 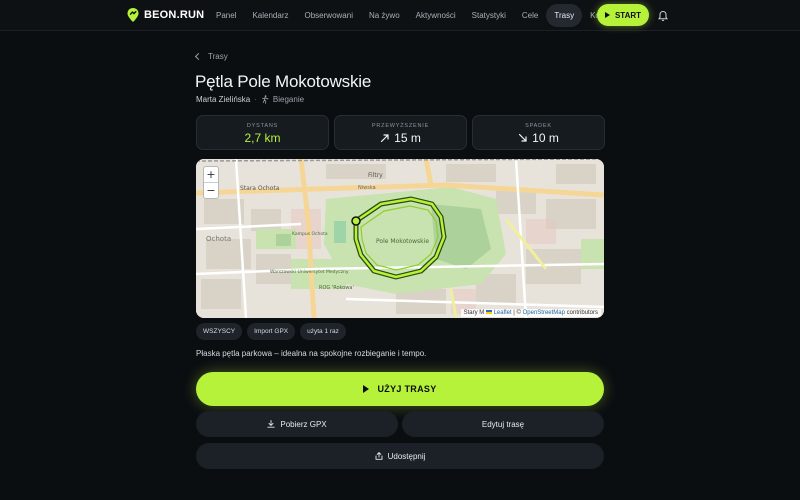 What do you see at coordinates (564, 15) in the screenshot?
I see `nav-item-trasy: Trasy` at bounding box center [564, 15].